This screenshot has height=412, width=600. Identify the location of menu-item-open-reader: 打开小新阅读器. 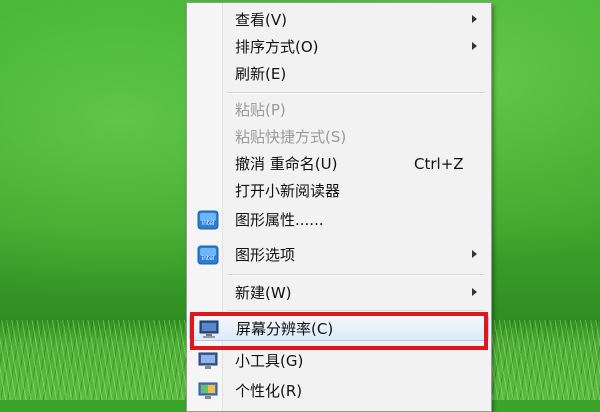
(339, 191).